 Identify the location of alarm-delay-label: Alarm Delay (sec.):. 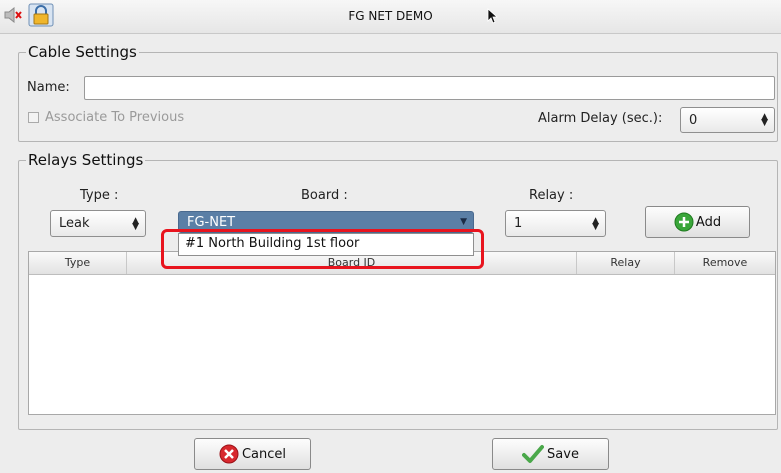
(600, 118).